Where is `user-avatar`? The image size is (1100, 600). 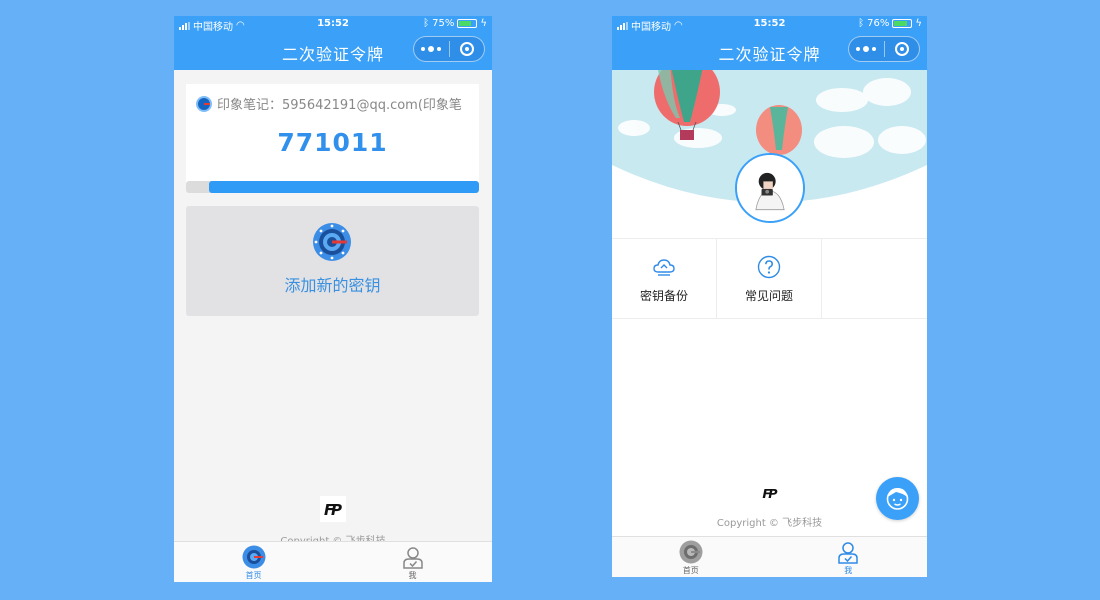 user-avatar is located at coordinates (770, 188).